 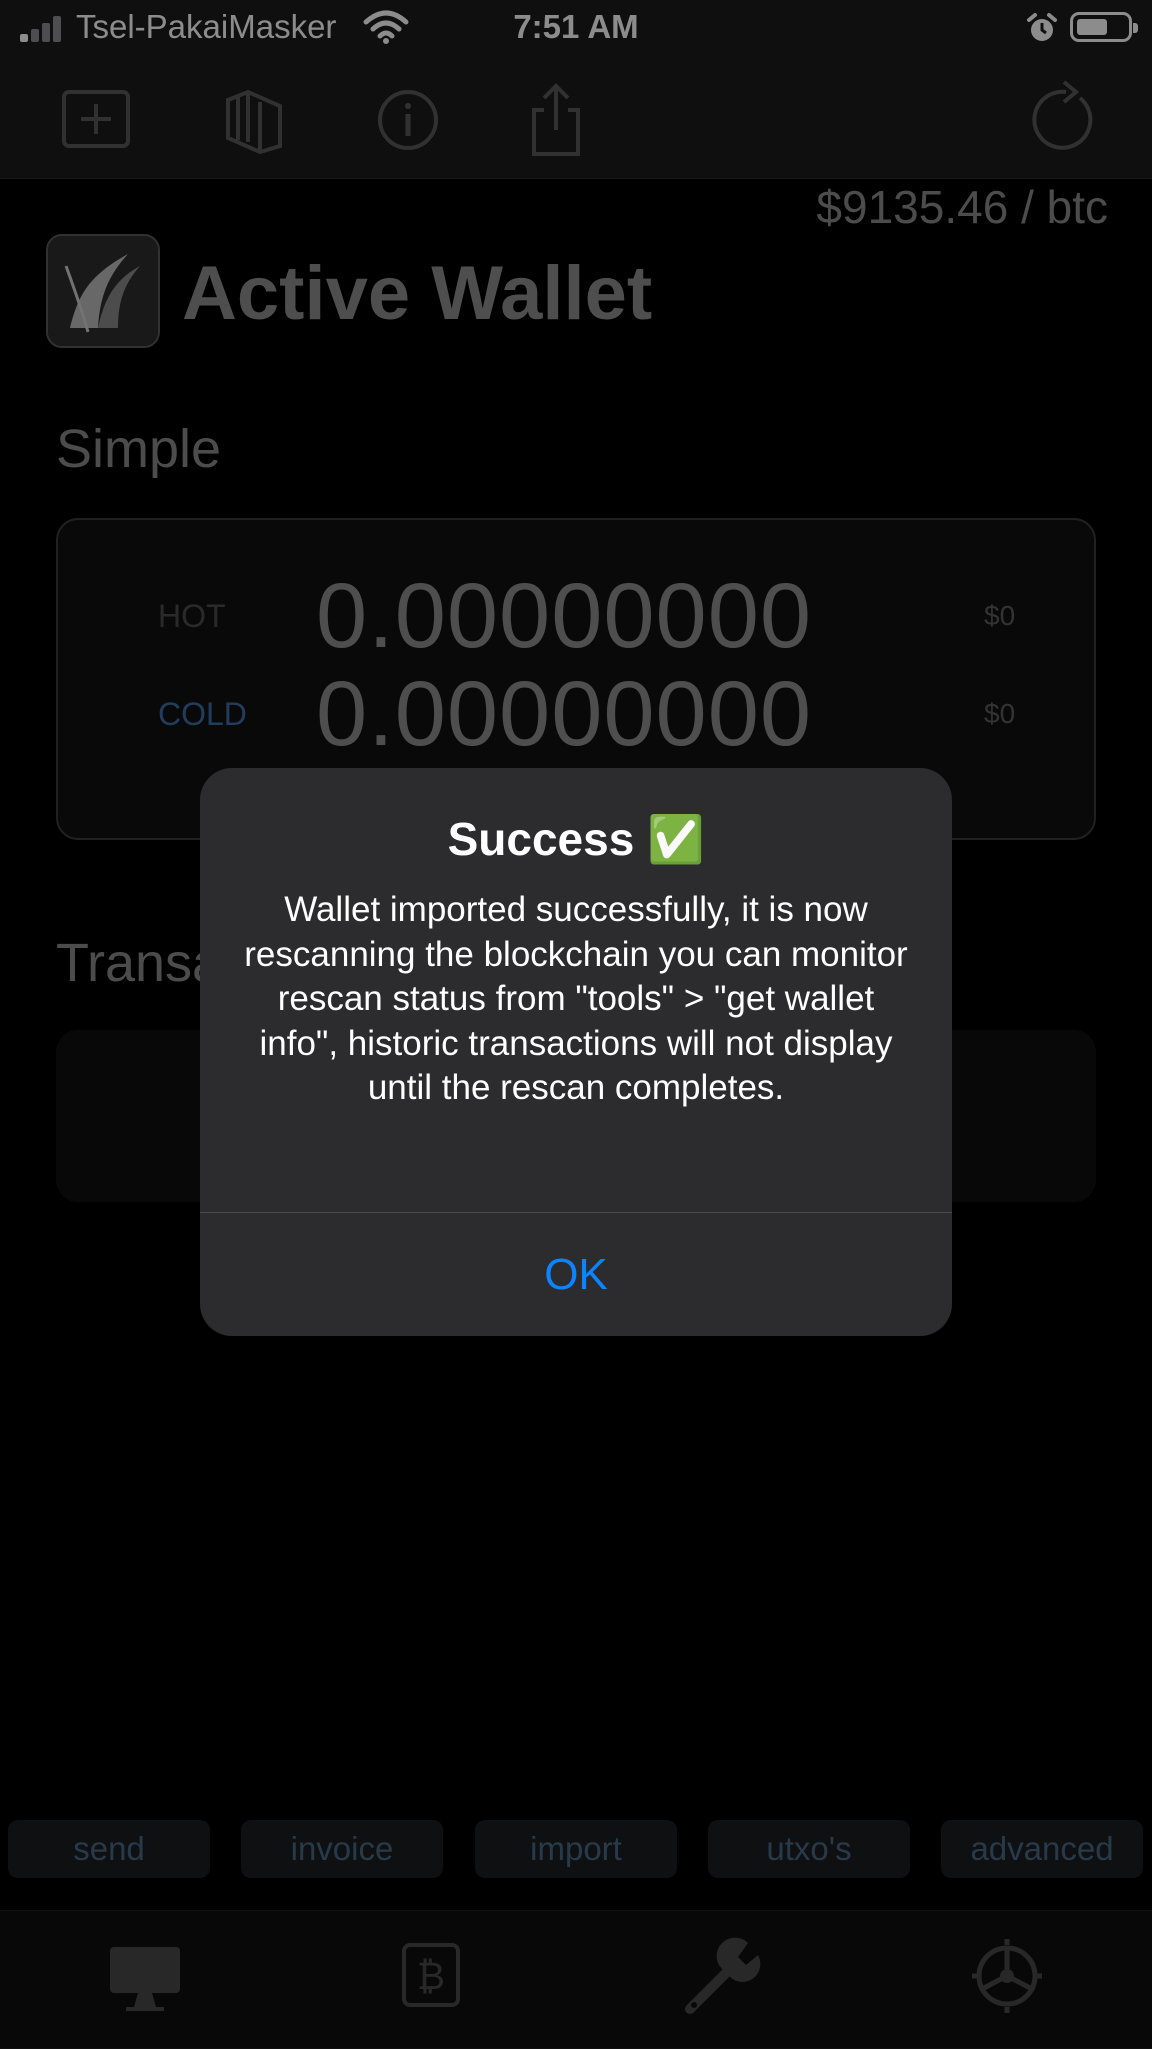 What do you see at coordinates (576, 839) in the screenshot?
I see `alert-title: Success ✅` at bounding box center [576, 839].